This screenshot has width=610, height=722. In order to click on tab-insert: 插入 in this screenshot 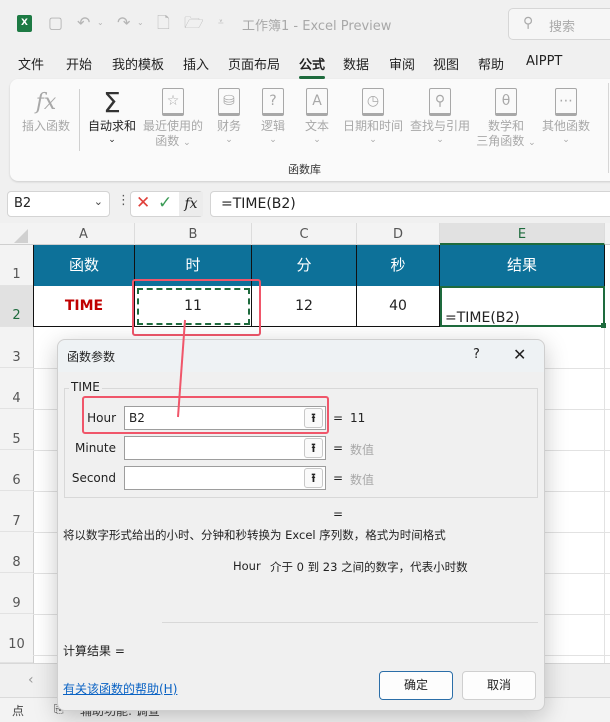, I will do `click(196, 63)`.